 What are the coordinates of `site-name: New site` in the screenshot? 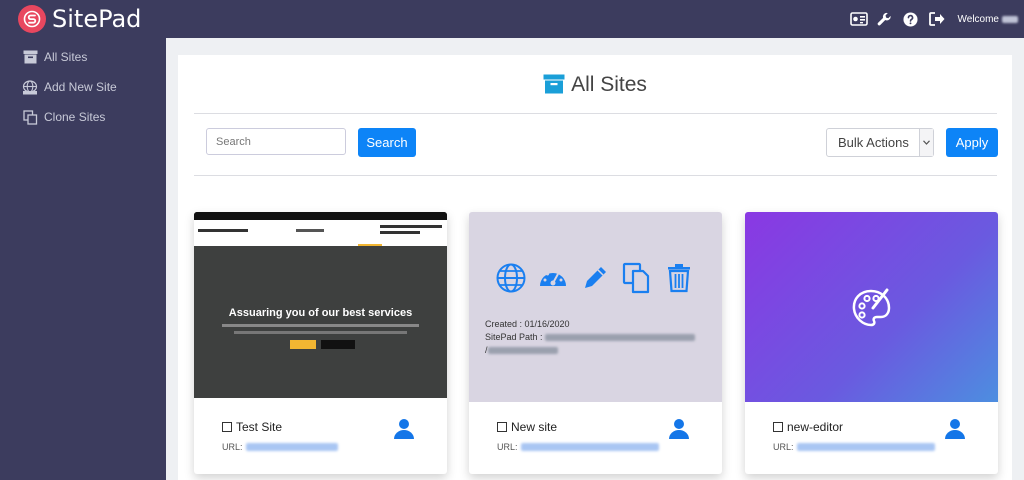 It's located at (527, 427).